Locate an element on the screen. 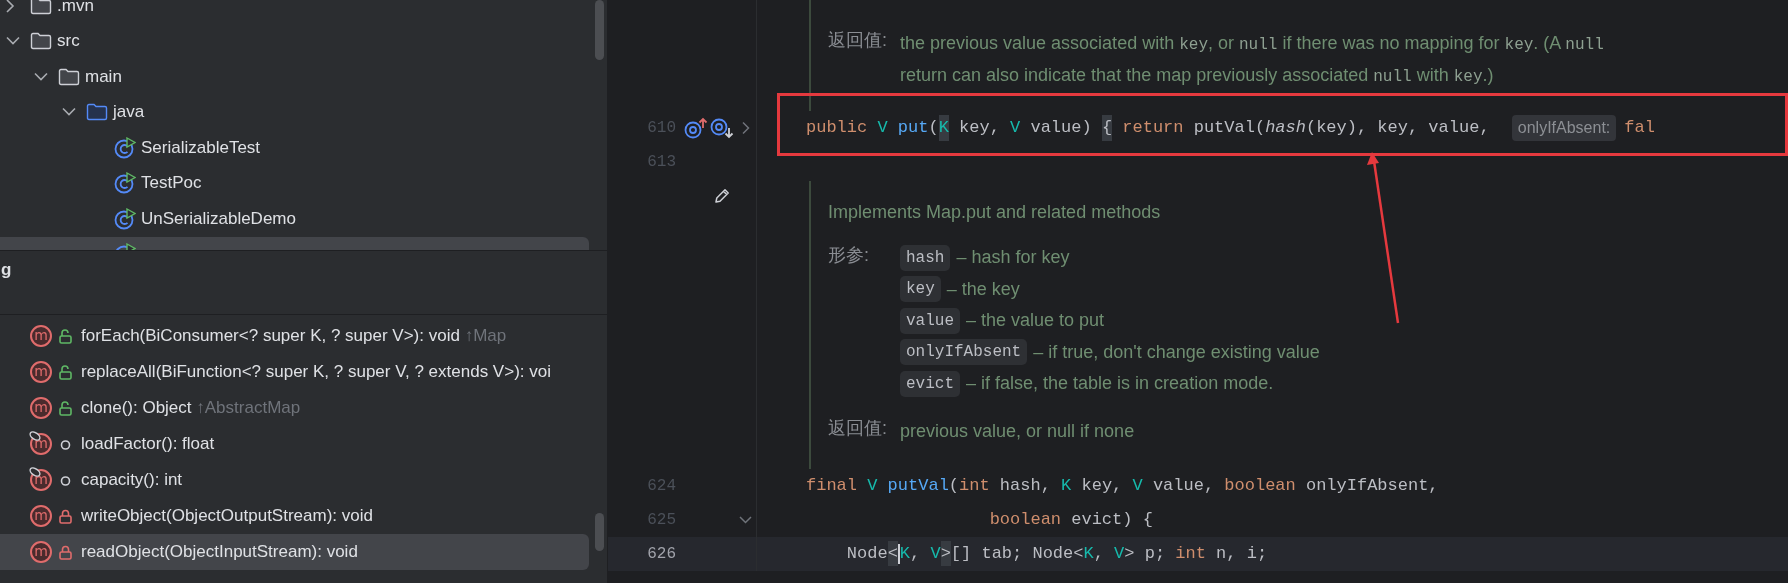 The image size is (1788, 583). tree-item: main is located at coordinates (294, 77).